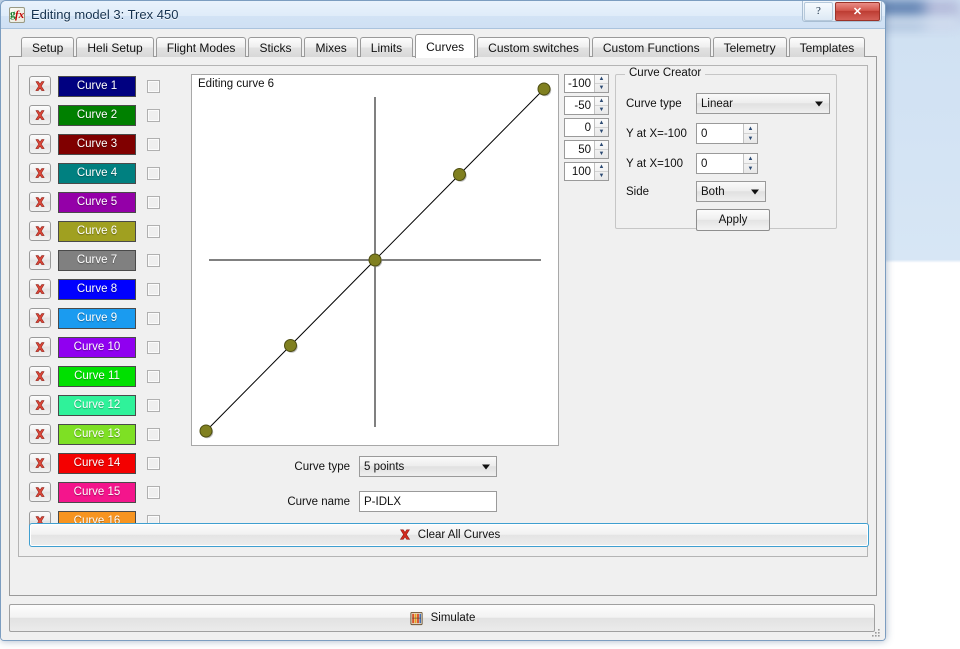  Describe the element at coordinates (818, 11) in the screenshot. I see `help-button: ?` at that location.